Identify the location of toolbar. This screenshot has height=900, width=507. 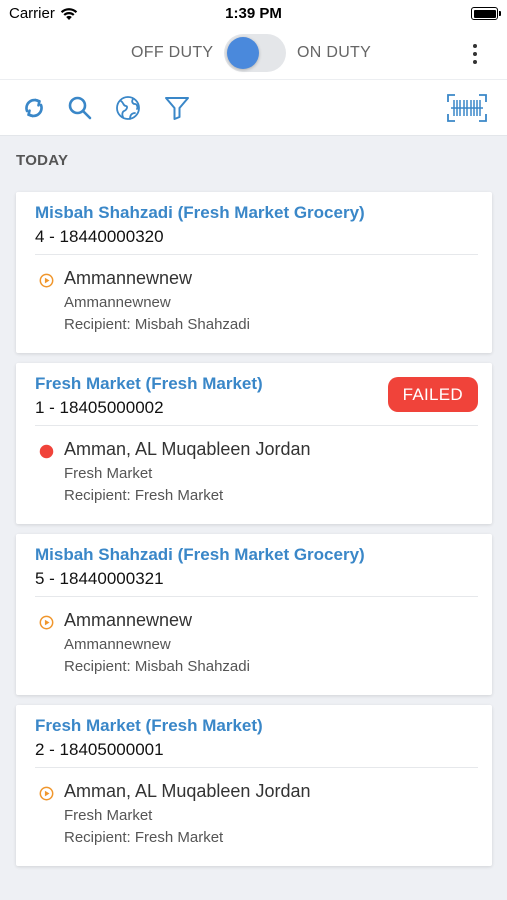
(253, 107).